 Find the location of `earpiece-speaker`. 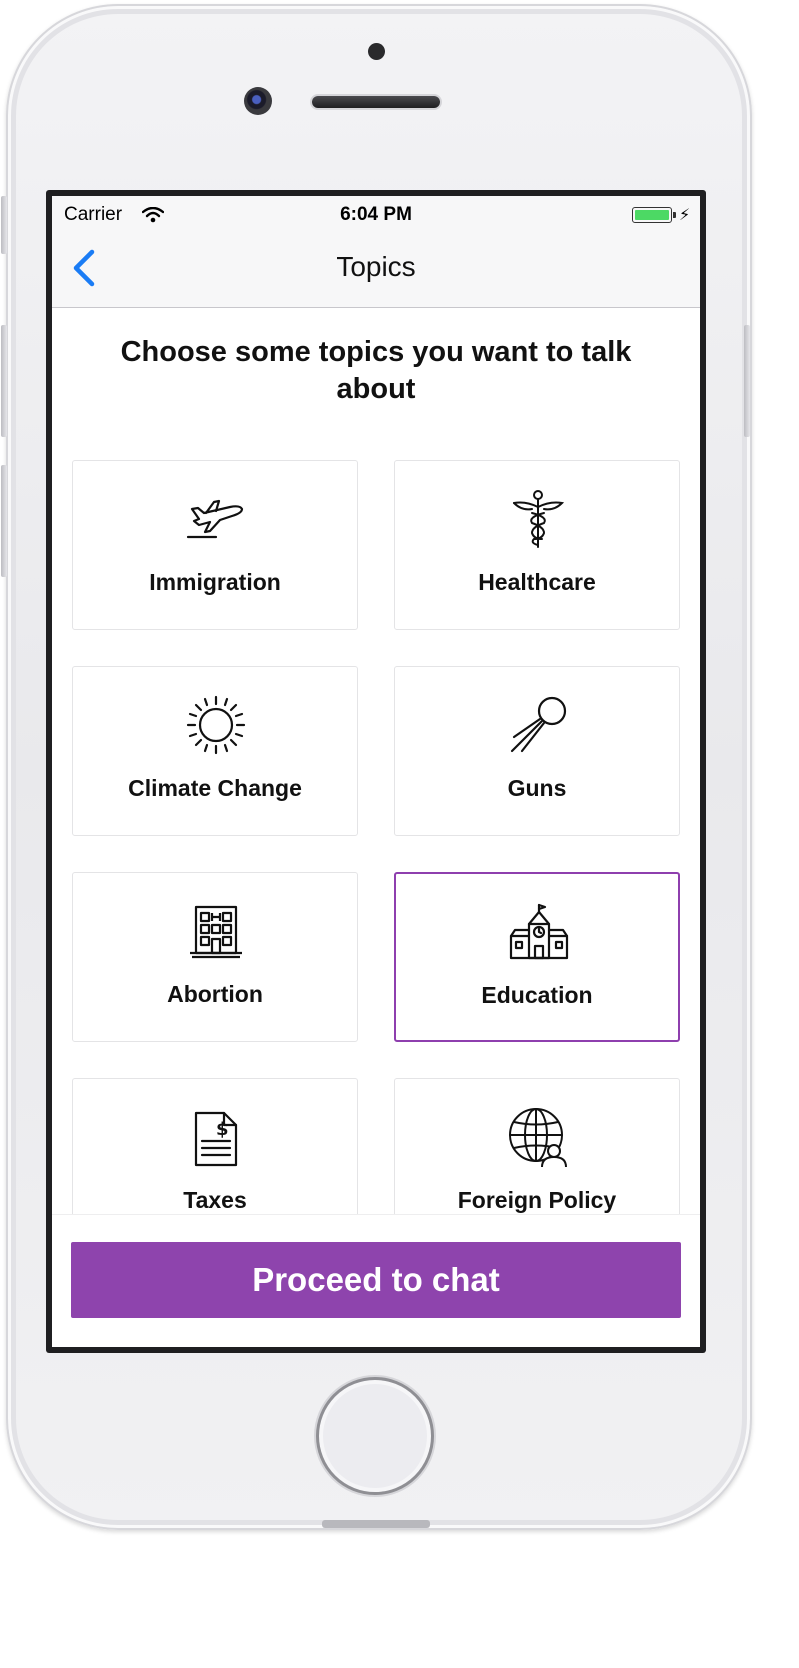

earpiece-speaker is located at coordinates (376, 102).